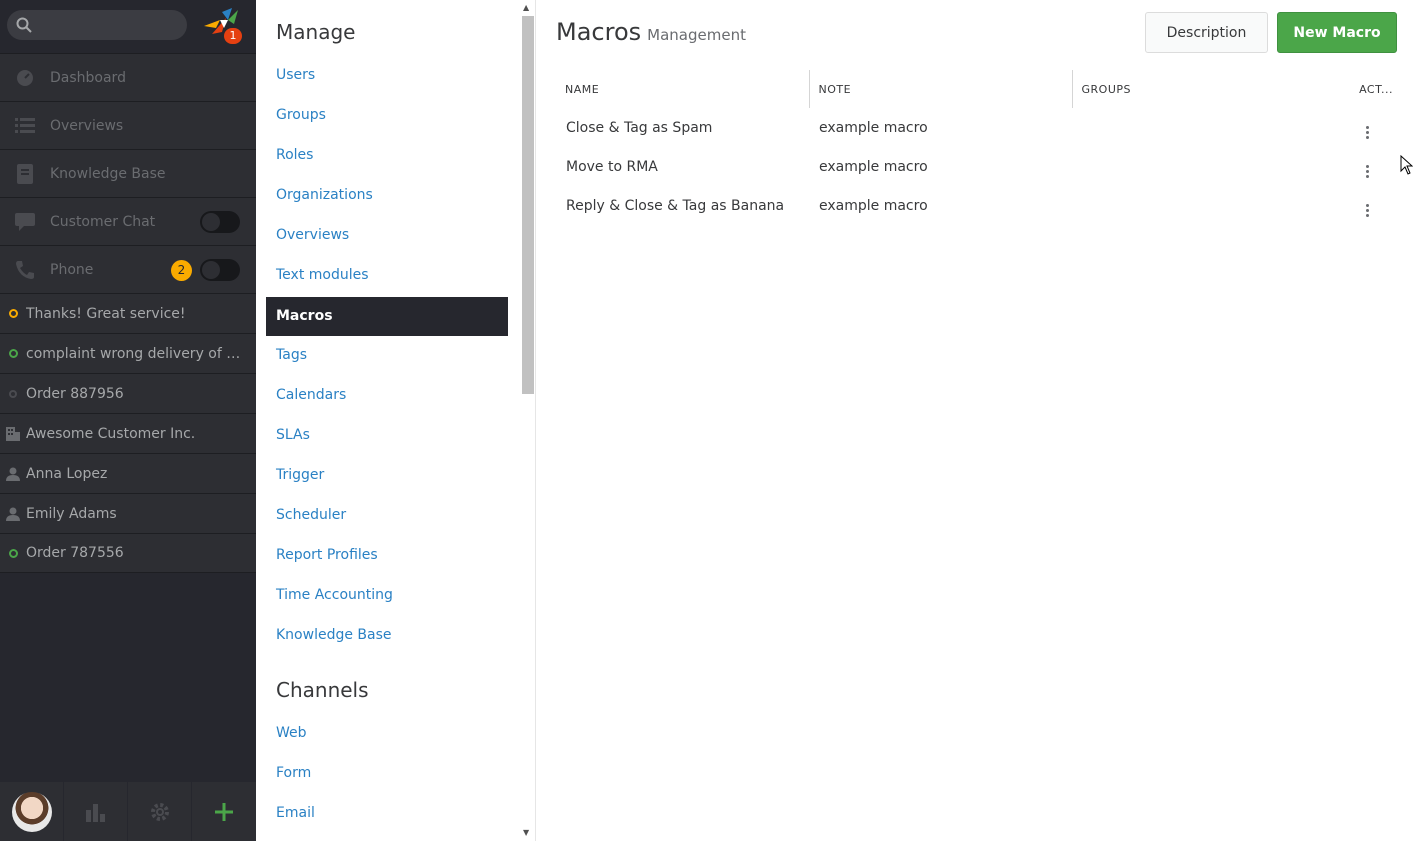  What do you see at coordinates (682, 205) in the screenshot?
I see `macro-name: Reply & Close & Tag as Banana` at bounding box center [682, 205].